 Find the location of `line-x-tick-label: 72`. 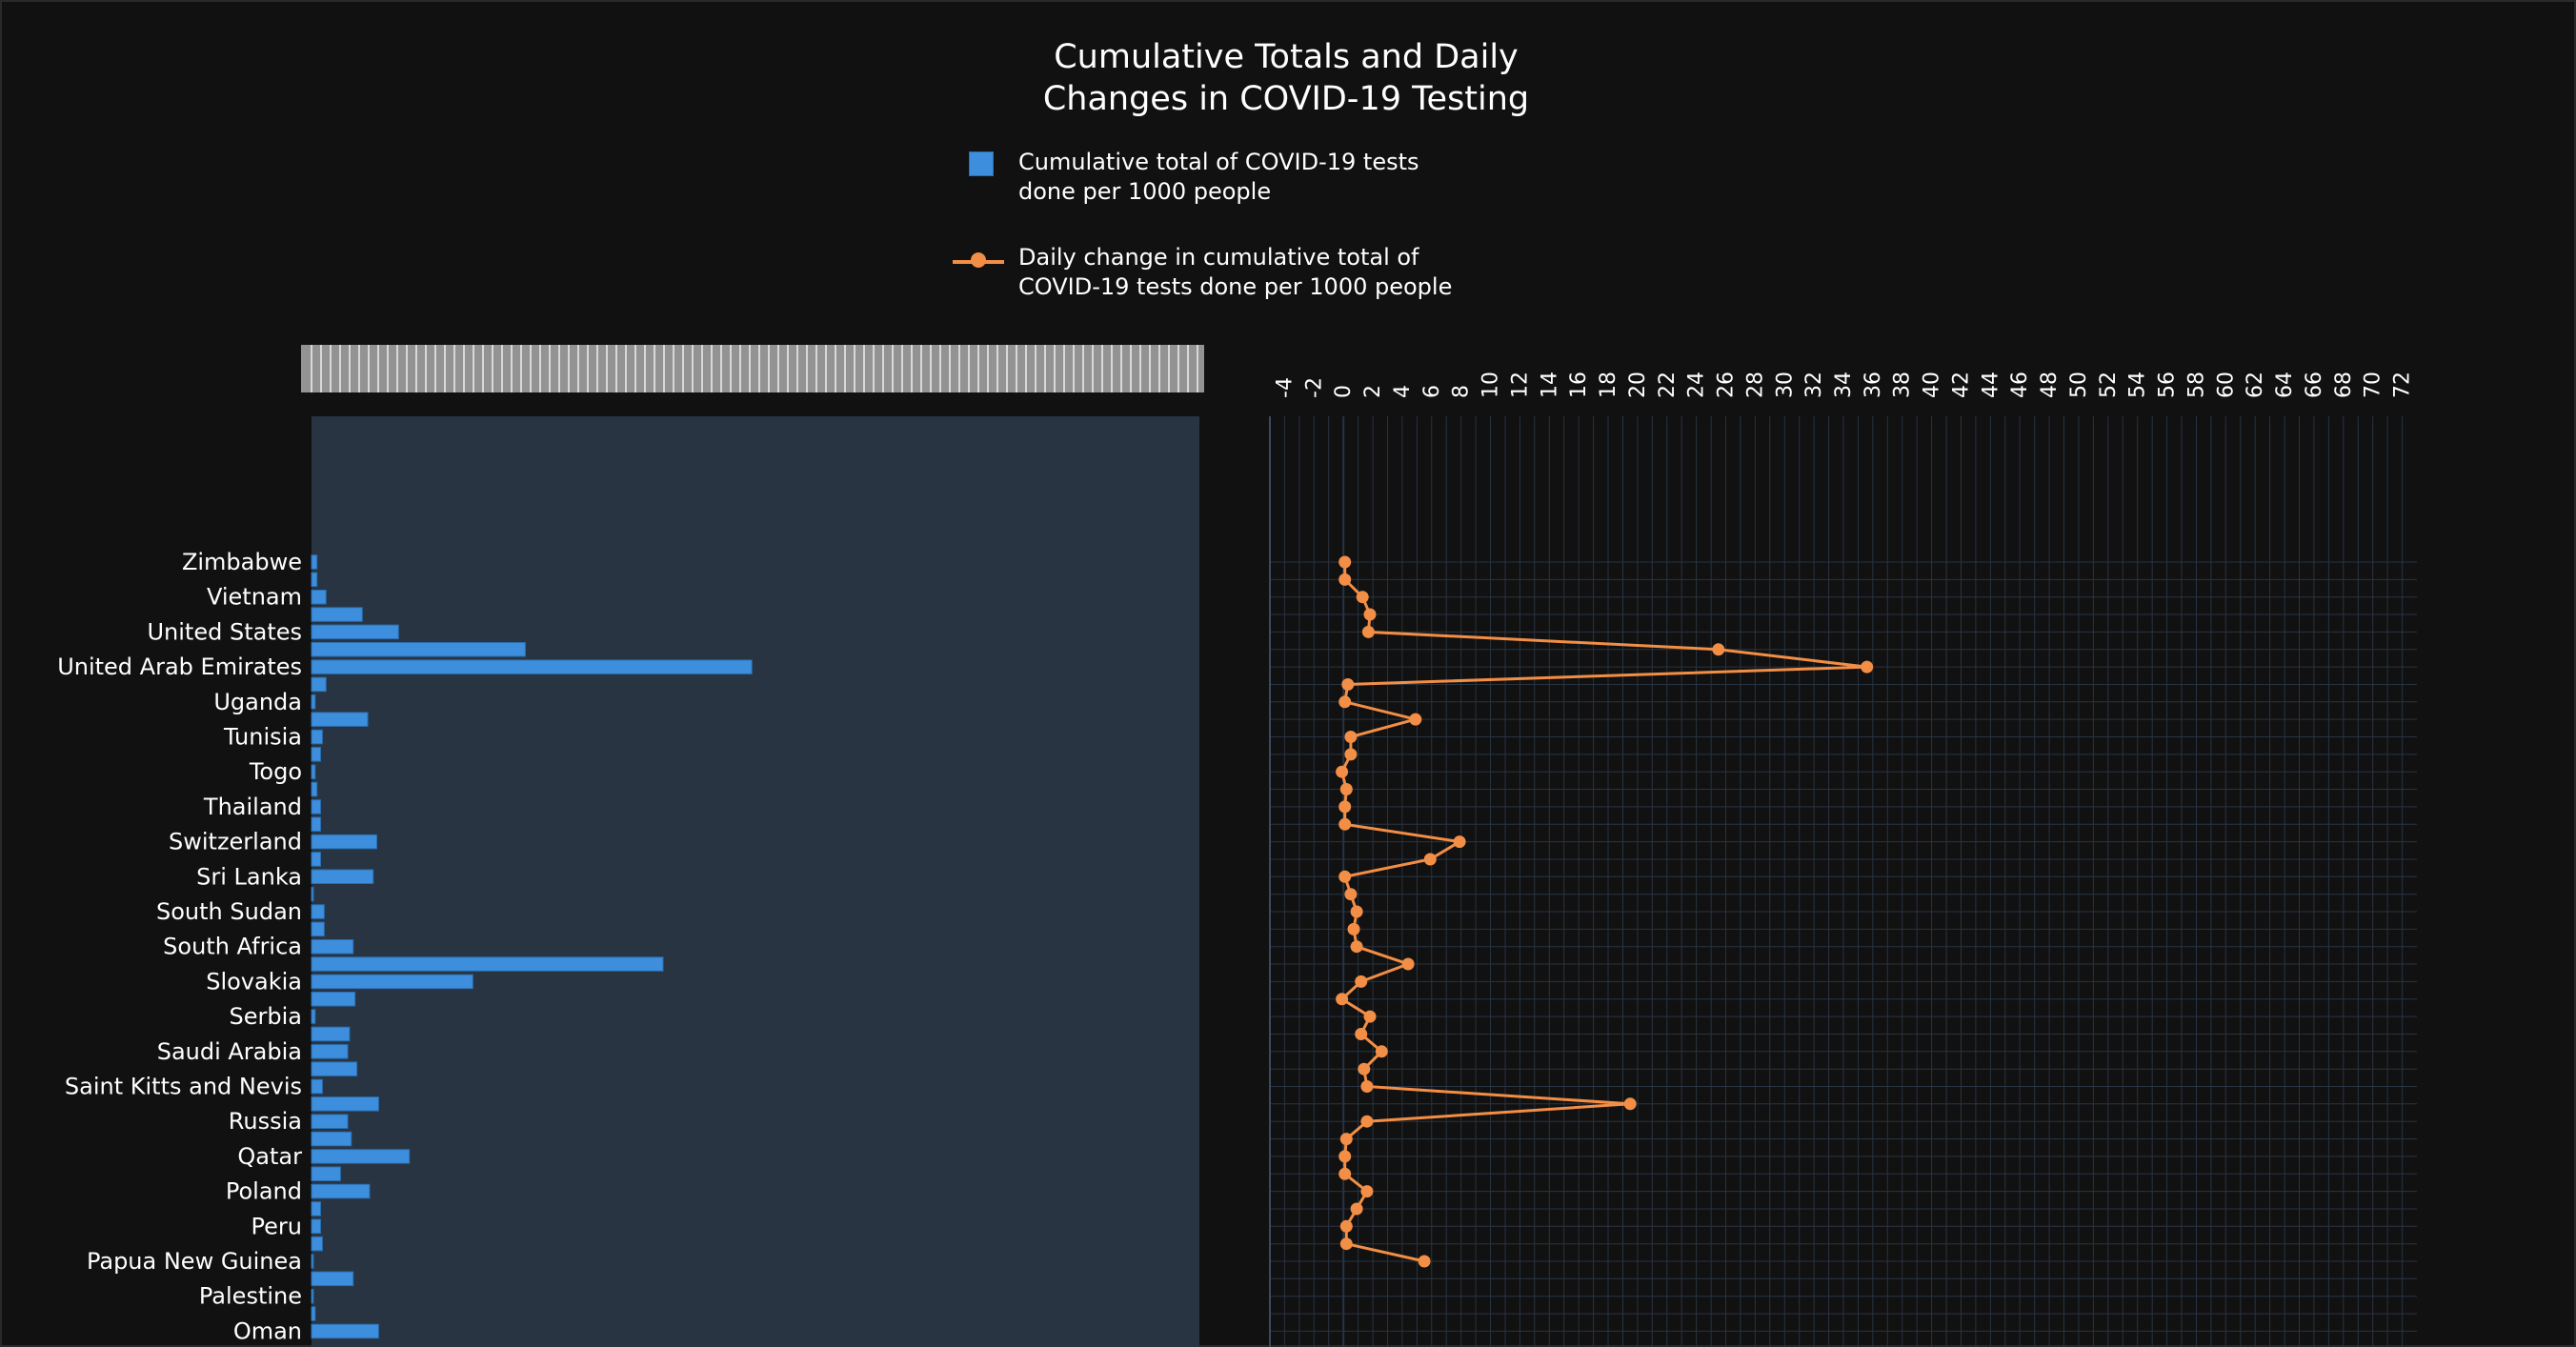

line-x-tick-label: 72 is located at coordinates (2403, 385).